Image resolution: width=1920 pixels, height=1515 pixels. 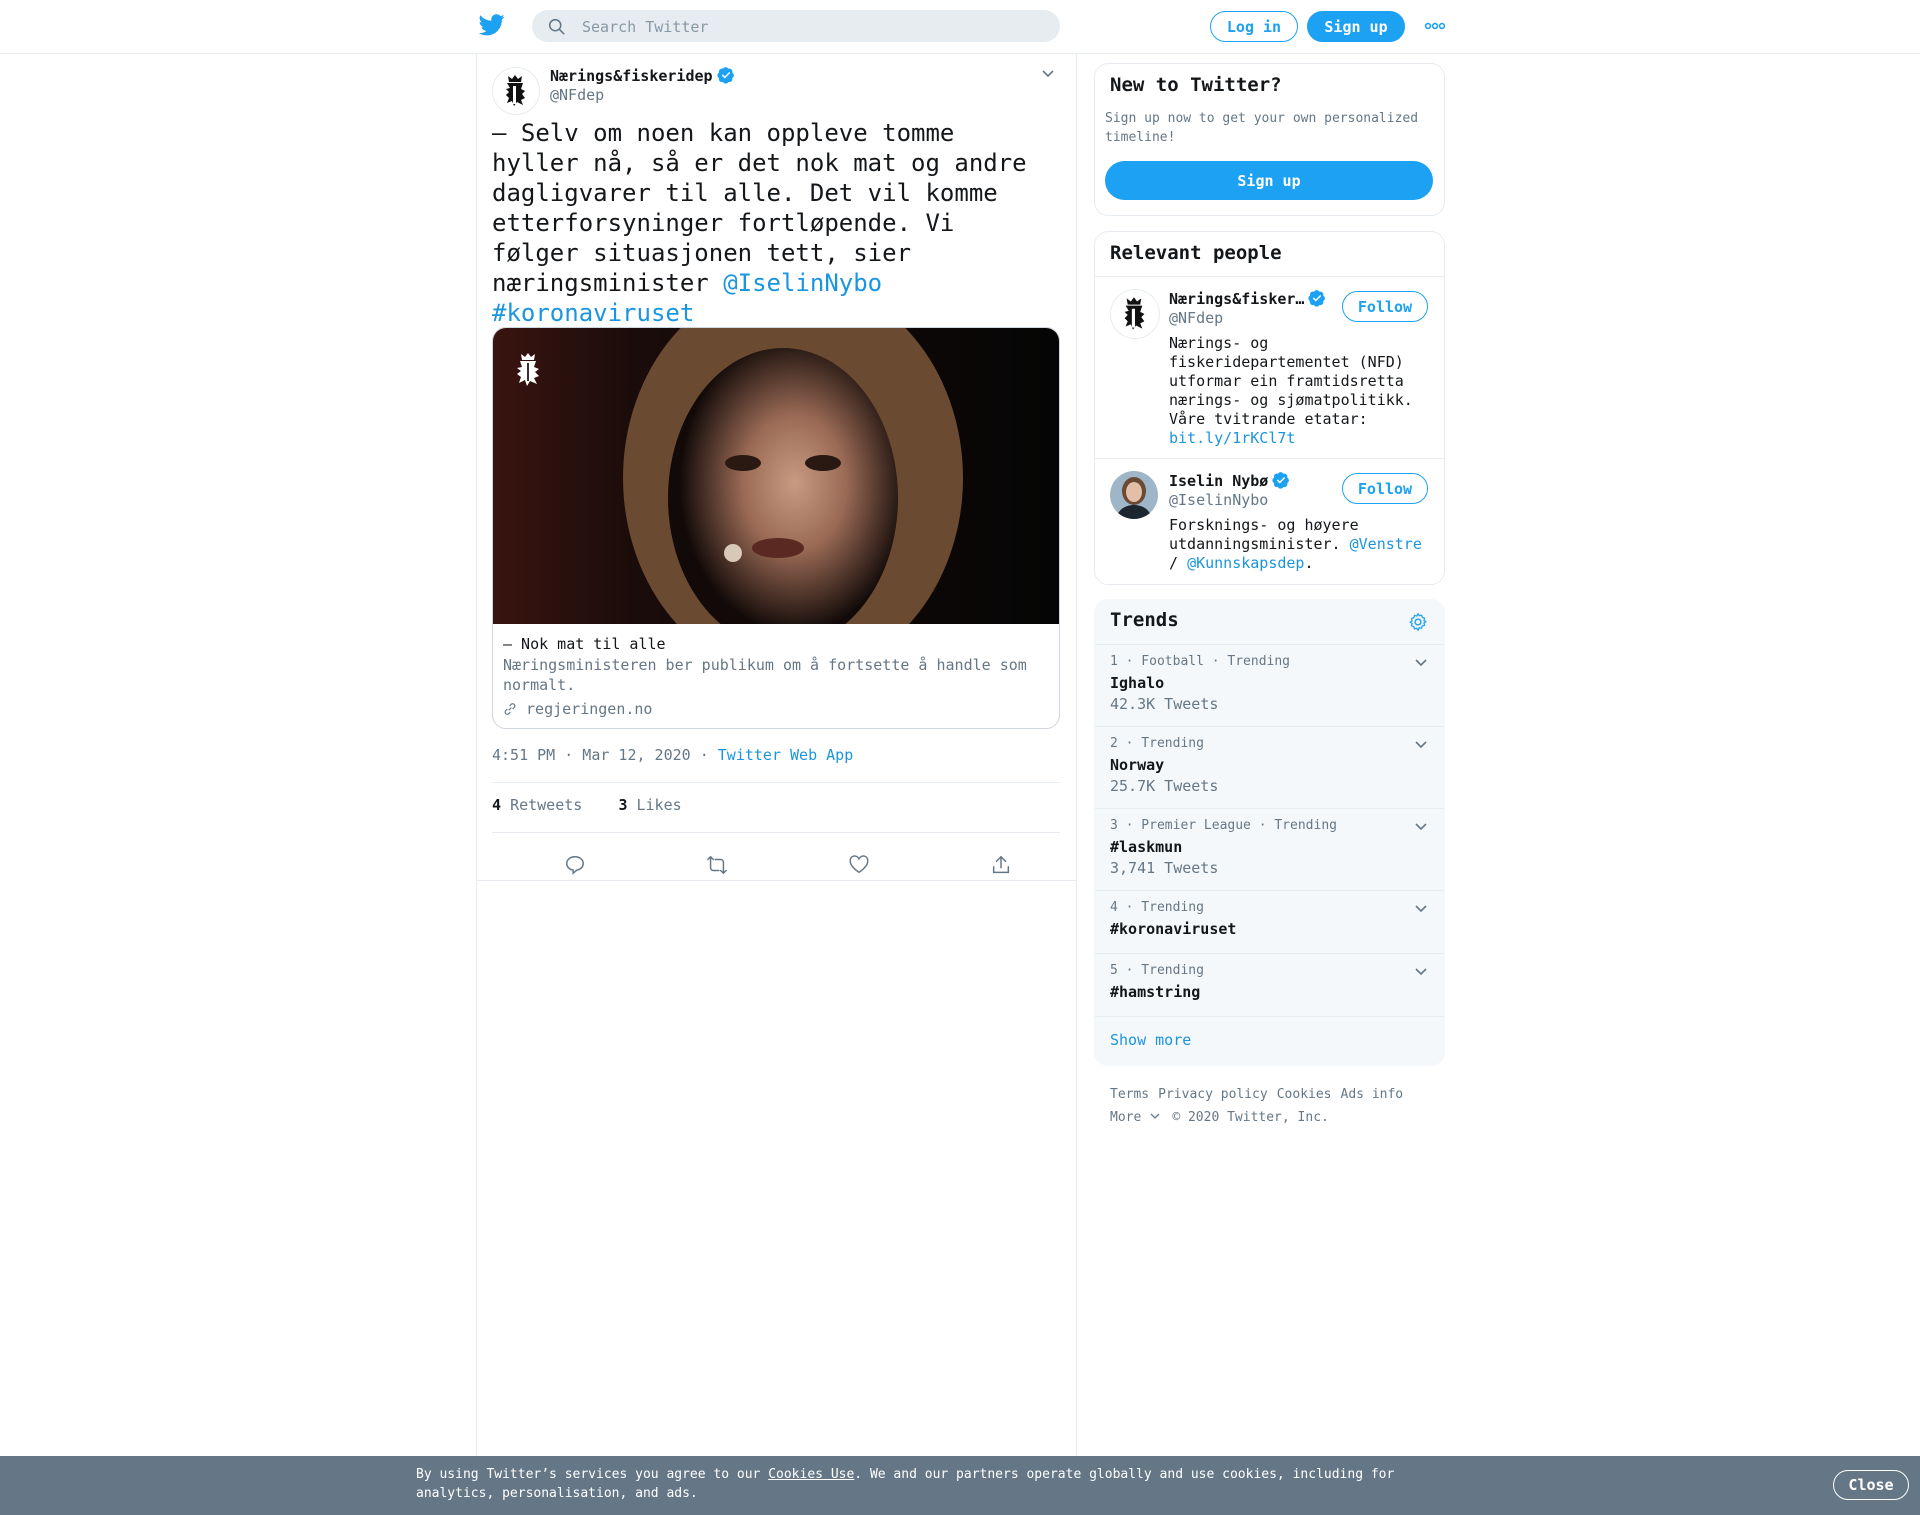 What do you see at coordinates (1269, 984) in the screenshot?
I see `trend-item: 5 · Trending #hamstring` at bounding box center [1269, 984].